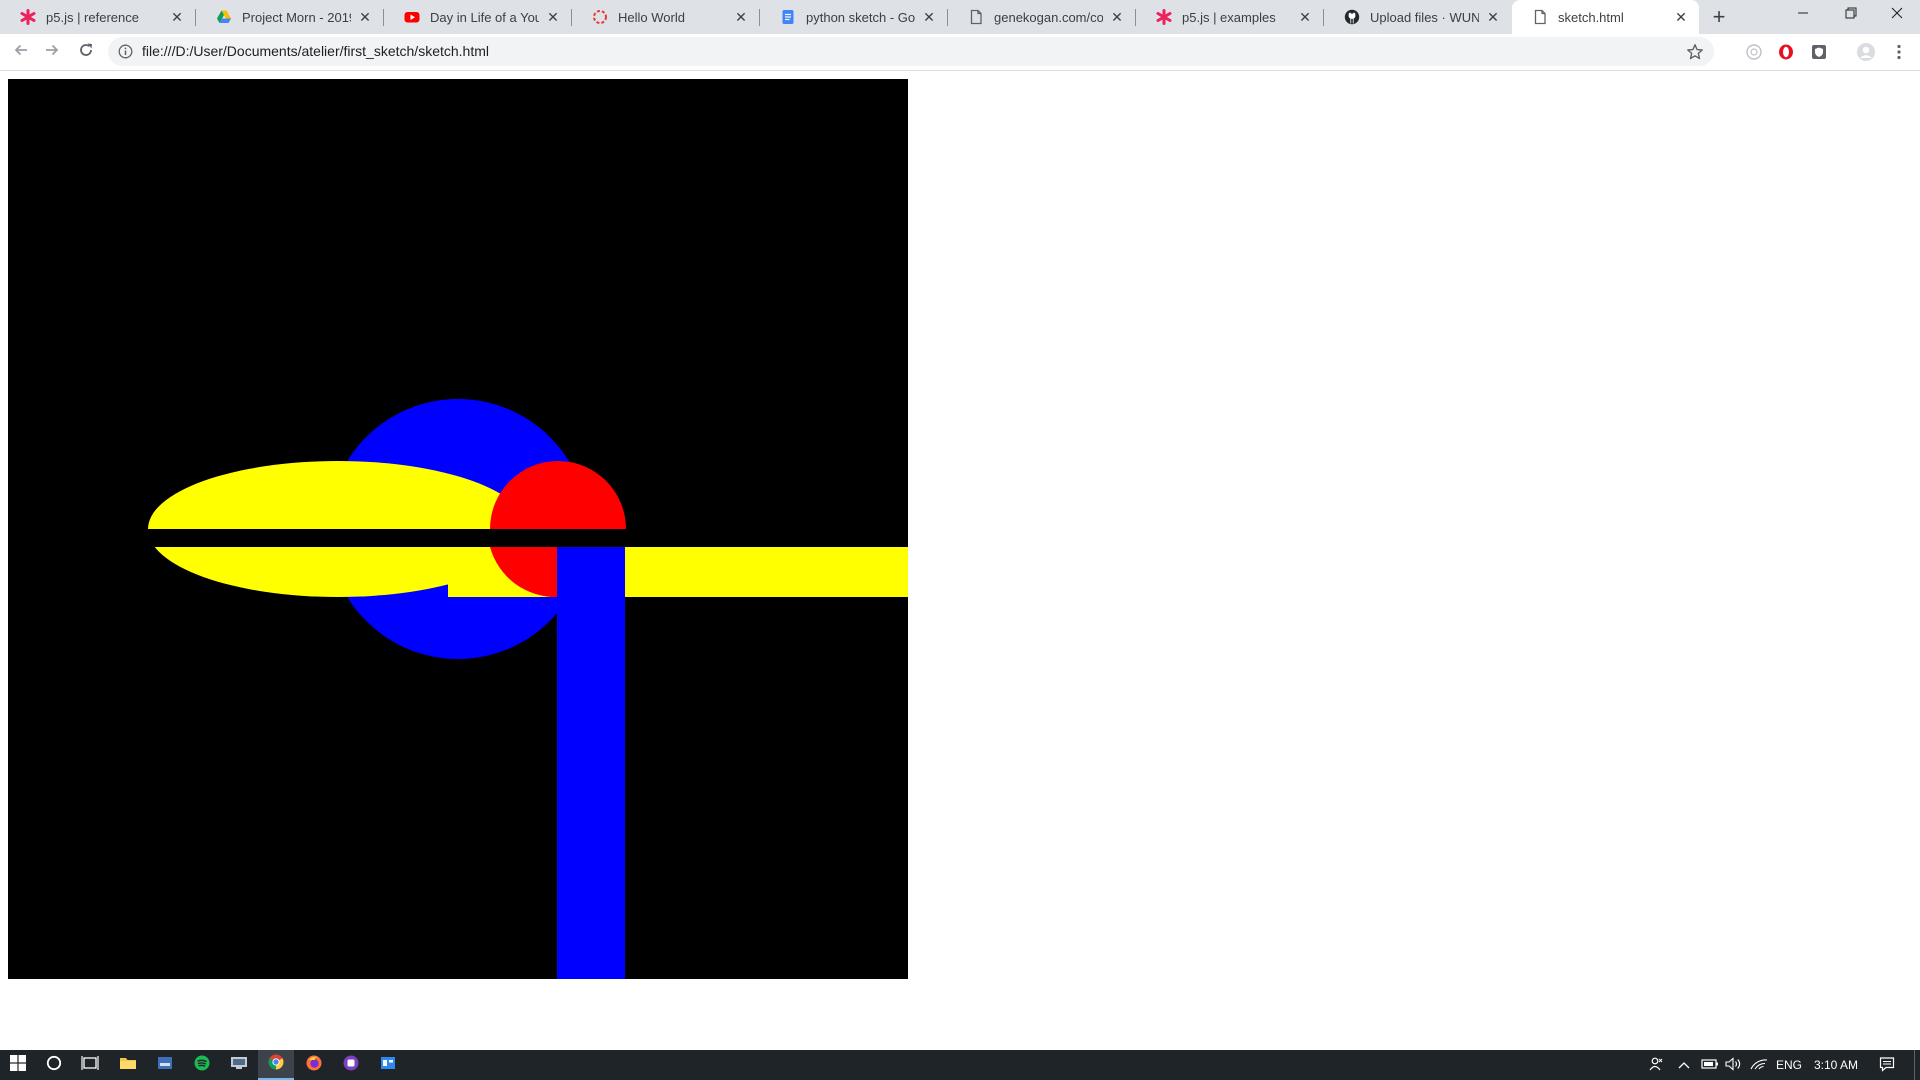 This screenshot has width=1920, height=1080. Describe the element at coordinates (1899, 52) in the screenshot. I see `menu-kebab-icon` at that location.